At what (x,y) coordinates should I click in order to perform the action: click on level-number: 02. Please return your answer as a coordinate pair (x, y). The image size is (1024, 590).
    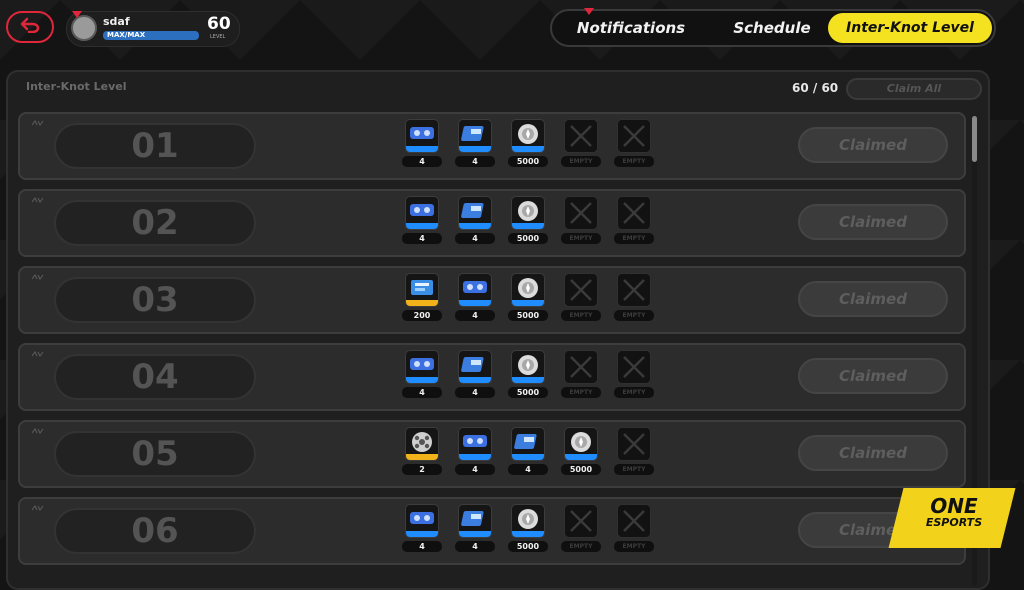
    Looking at the image, I should click on (155, 223).